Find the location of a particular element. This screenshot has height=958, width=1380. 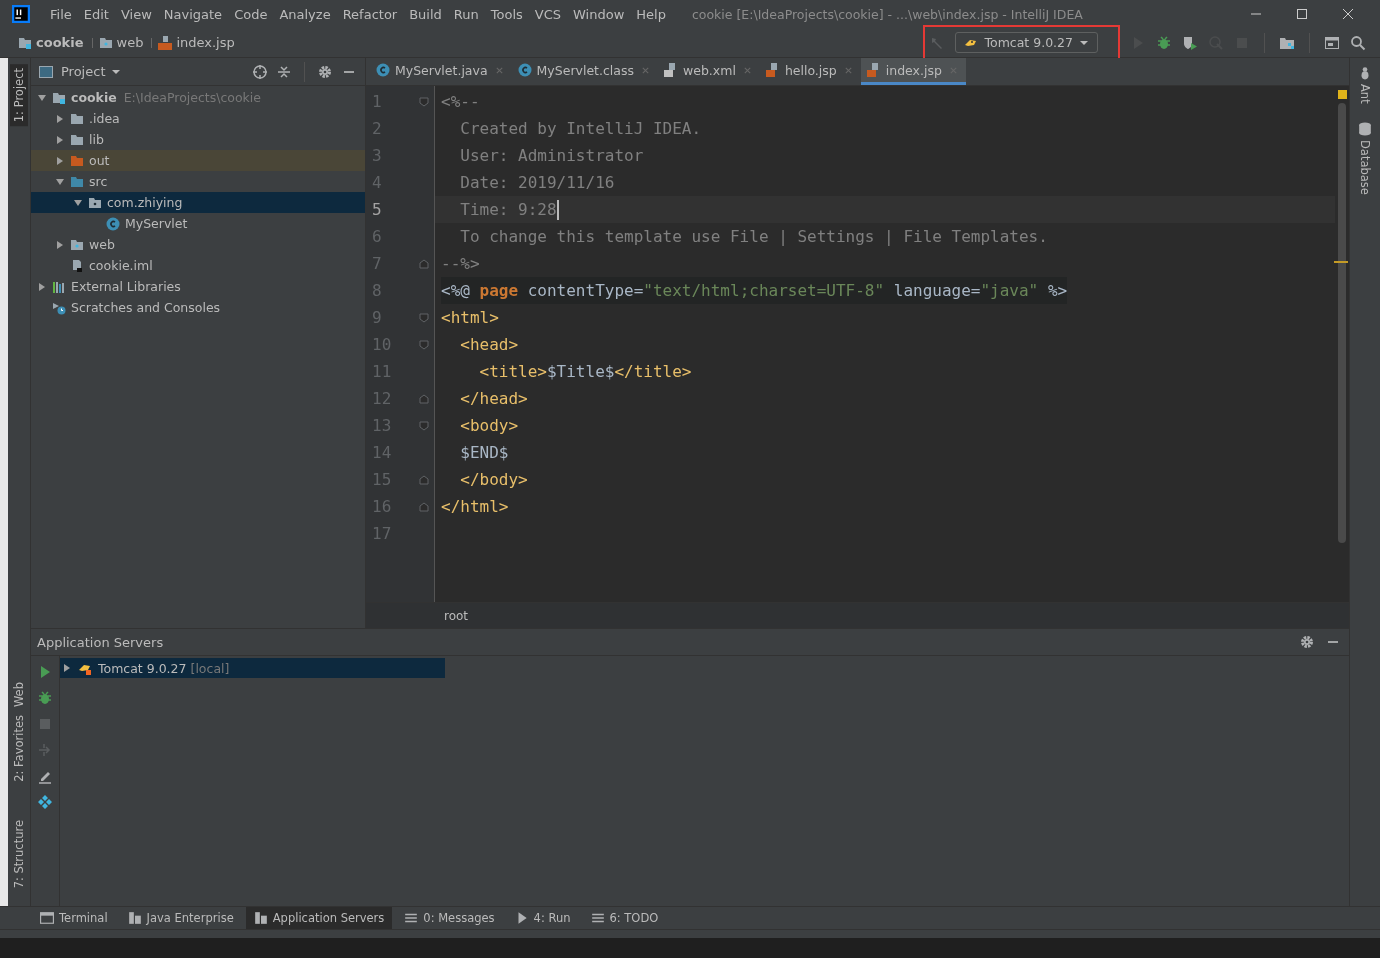

tool-window-tab: Database is located at coordinates (1365, 158).